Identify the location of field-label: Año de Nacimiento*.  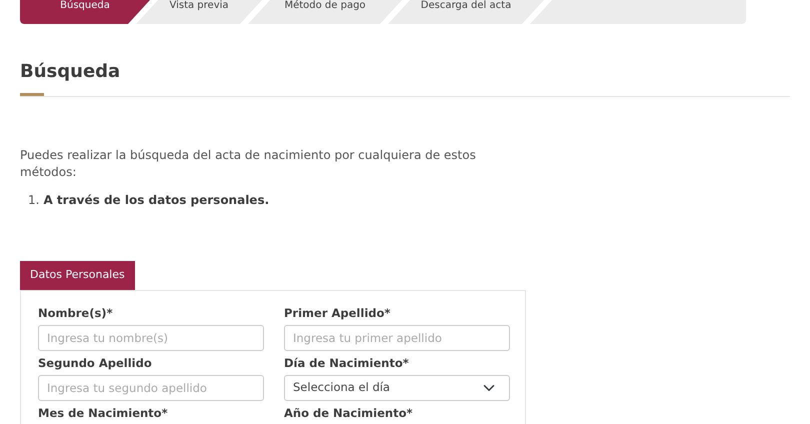
(349, 413).